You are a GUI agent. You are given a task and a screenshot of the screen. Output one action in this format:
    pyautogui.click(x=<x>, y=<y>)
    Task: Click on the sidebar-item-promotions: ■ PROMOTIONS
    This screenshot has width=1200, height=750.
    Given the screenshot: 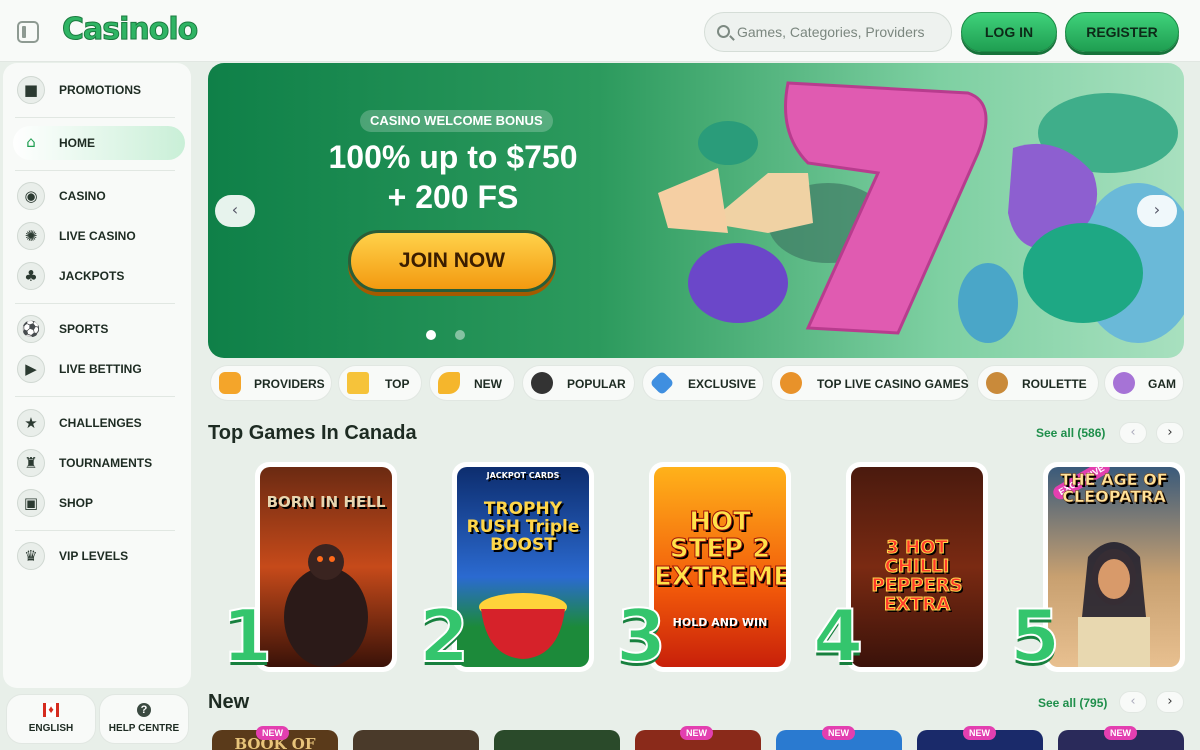 What is the action you would take?
    pyautogui.click(x=99, y=90)
    